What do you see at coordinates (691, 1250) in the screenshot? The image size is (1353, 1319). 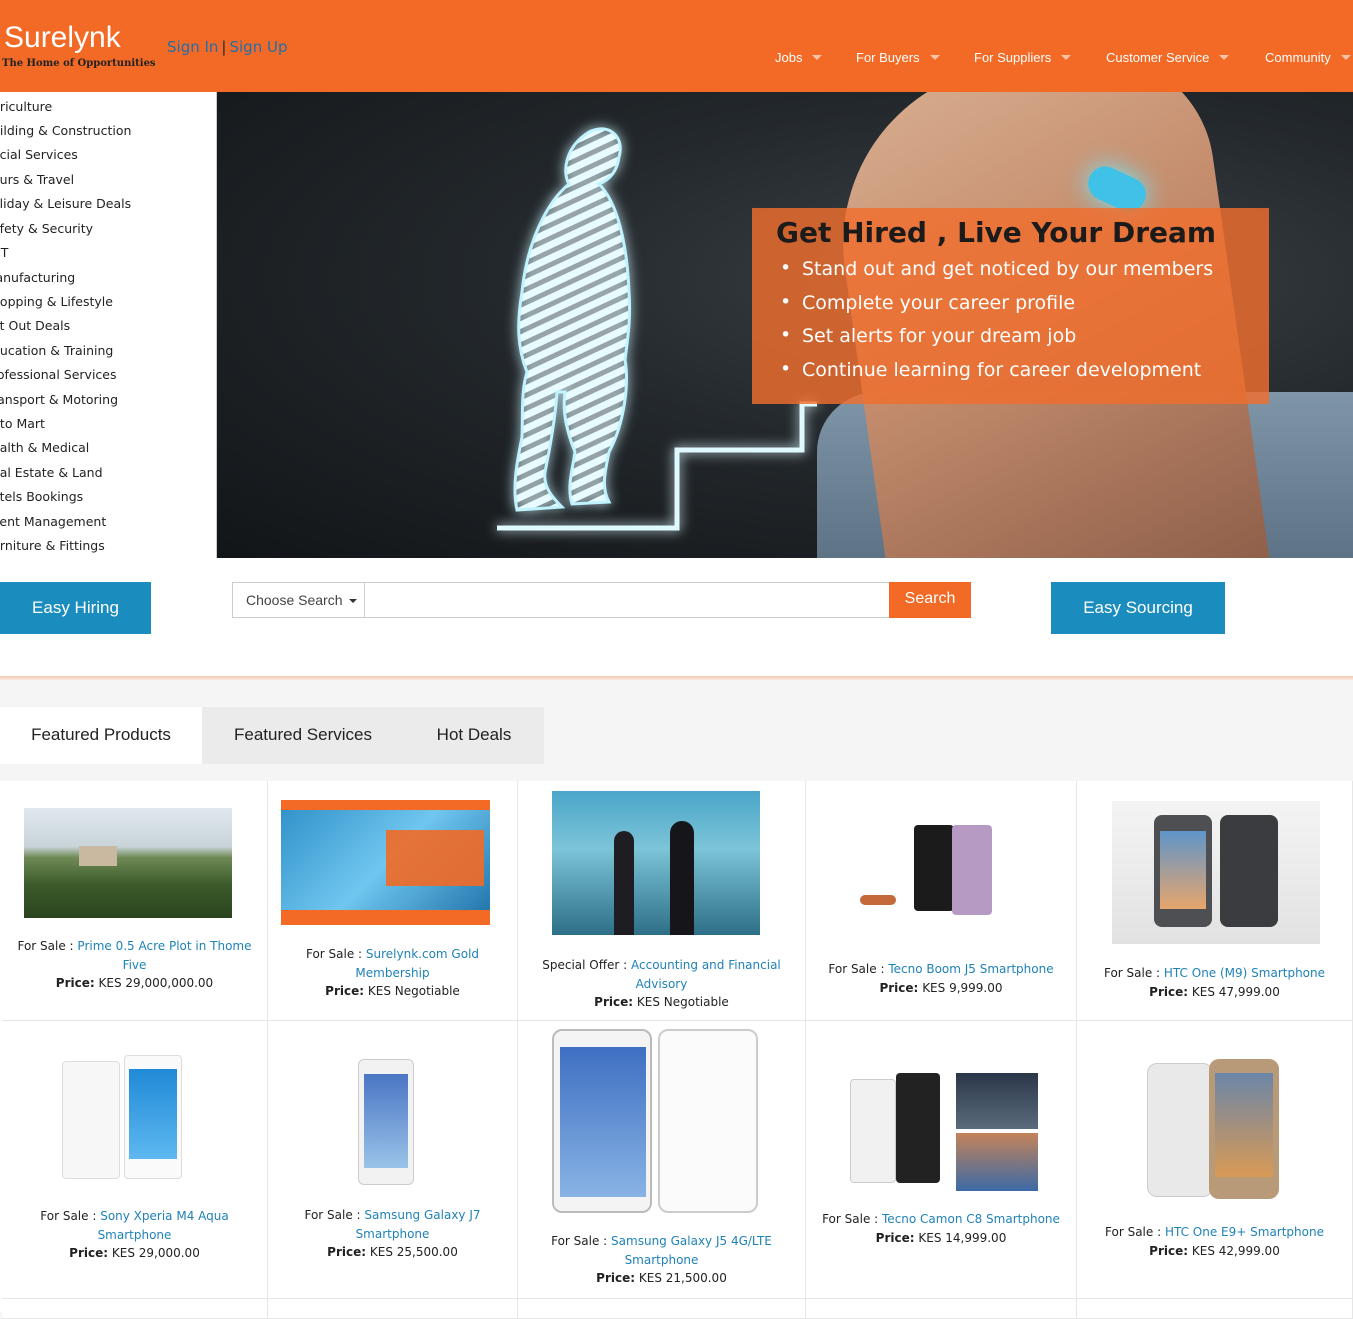 I see `product-link: Samsung Galaxy J5 4G/LTE Smartphone` at bounding box center [691, 1250].